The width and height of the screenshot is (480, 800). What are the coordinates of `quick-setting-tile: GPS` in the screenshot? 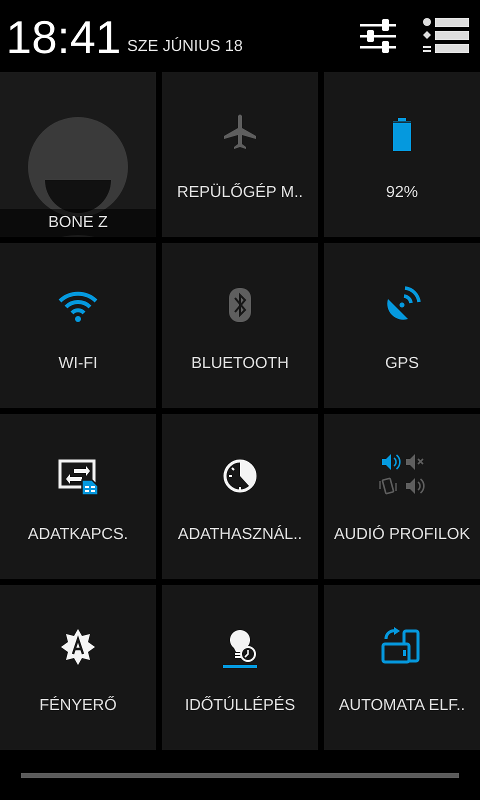 It's located at (402, 325).